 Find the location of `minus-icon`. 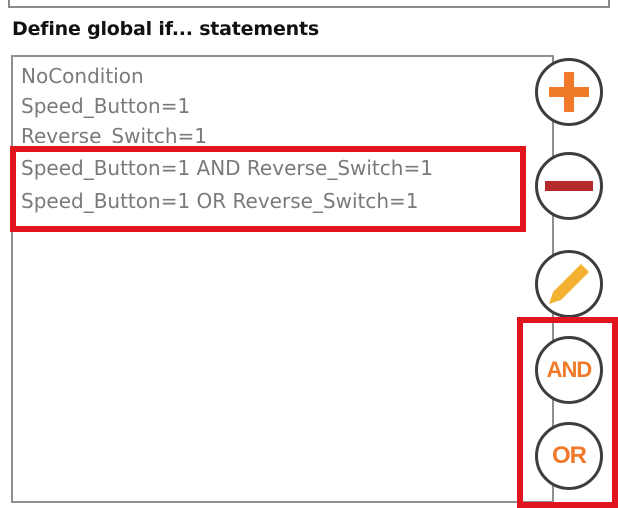

minus-icon is located at coordinates (569, 186).